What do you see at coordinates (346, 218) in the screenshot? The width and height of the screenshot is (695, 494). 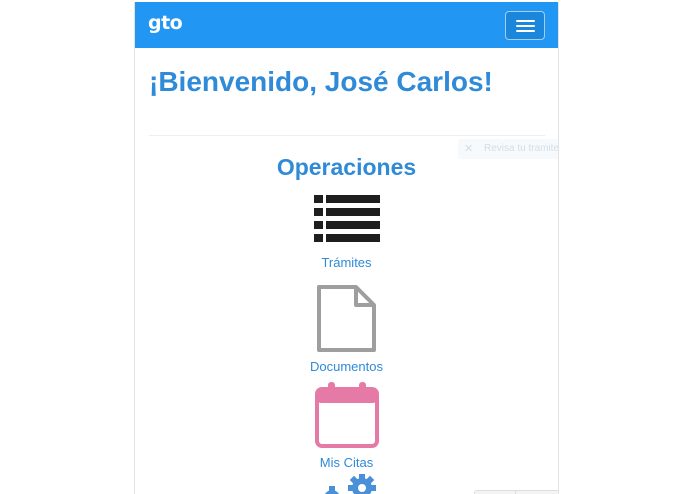 I see `list-icon` at bounding box center [346, 218].